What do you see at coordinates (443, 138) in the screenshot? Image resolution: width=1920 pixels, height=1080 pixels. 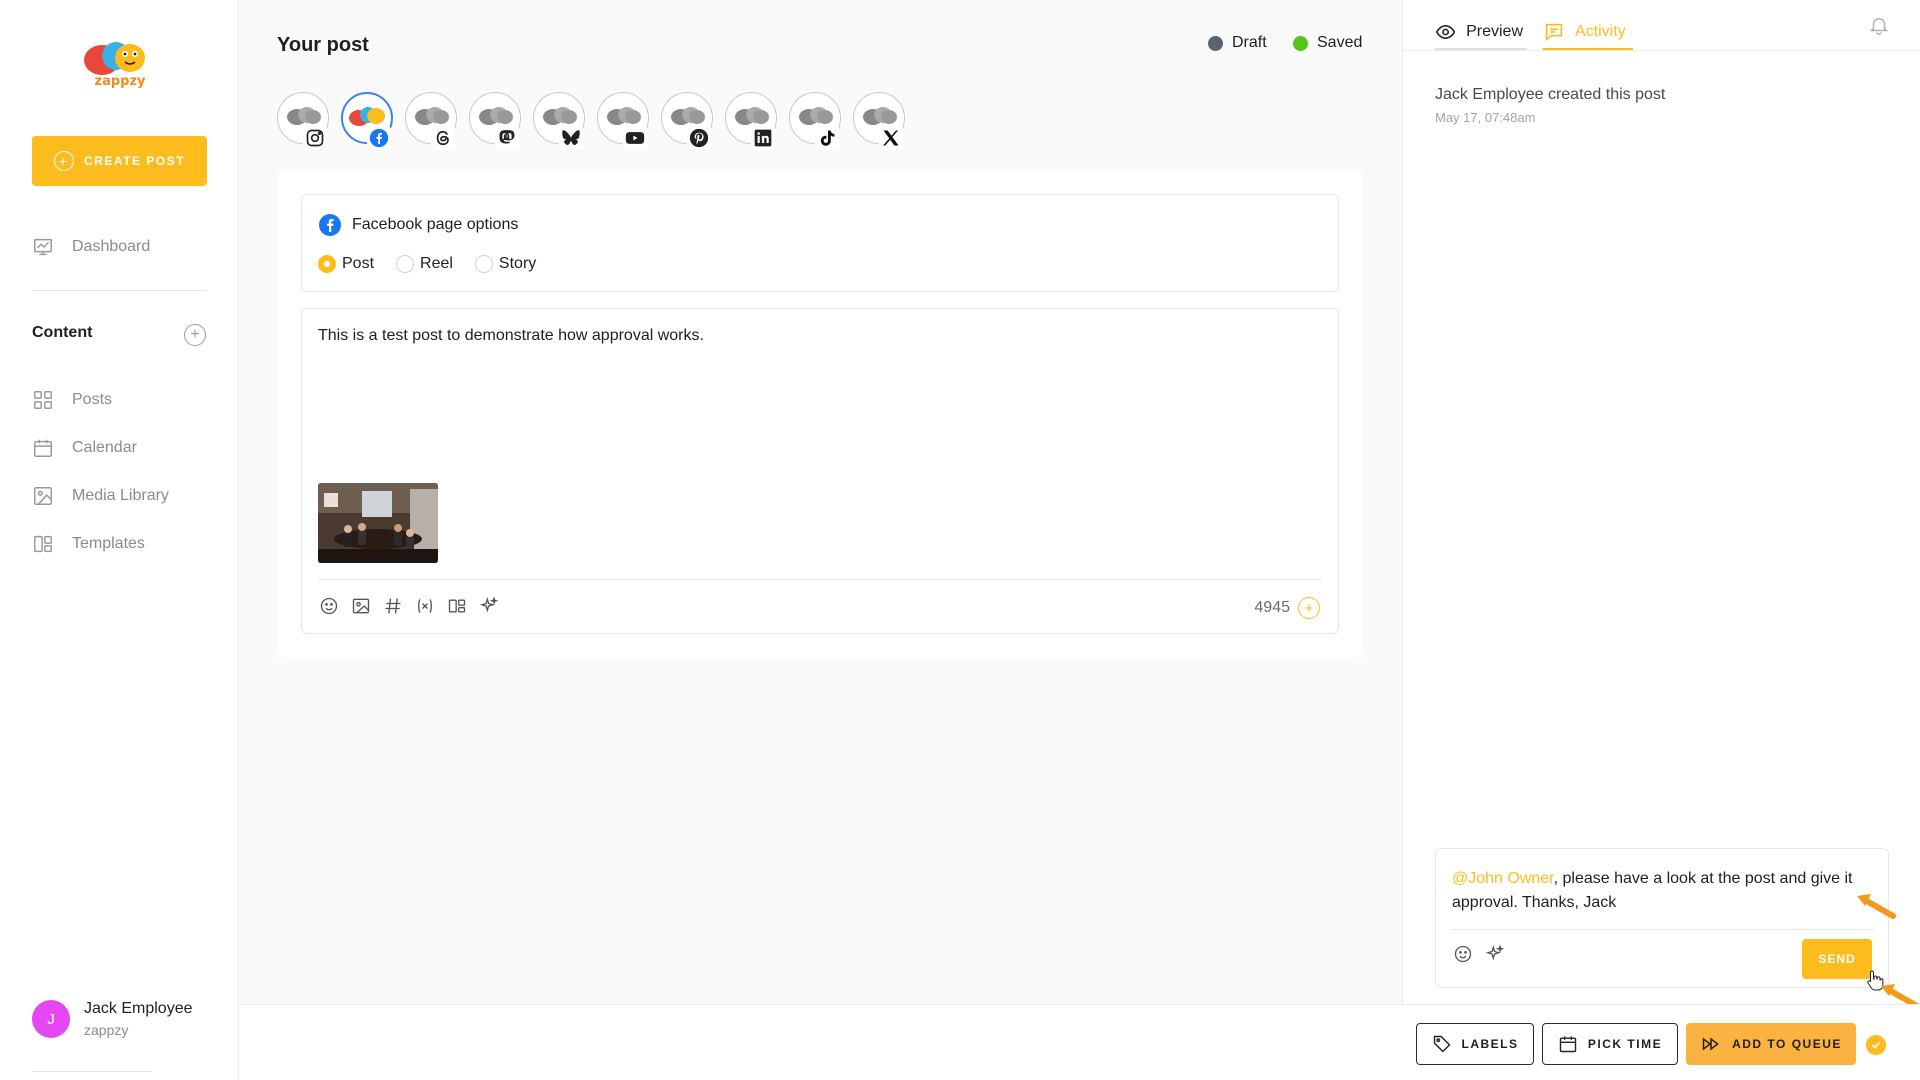 I see `threads-icon` at bounding box center [443, 138].